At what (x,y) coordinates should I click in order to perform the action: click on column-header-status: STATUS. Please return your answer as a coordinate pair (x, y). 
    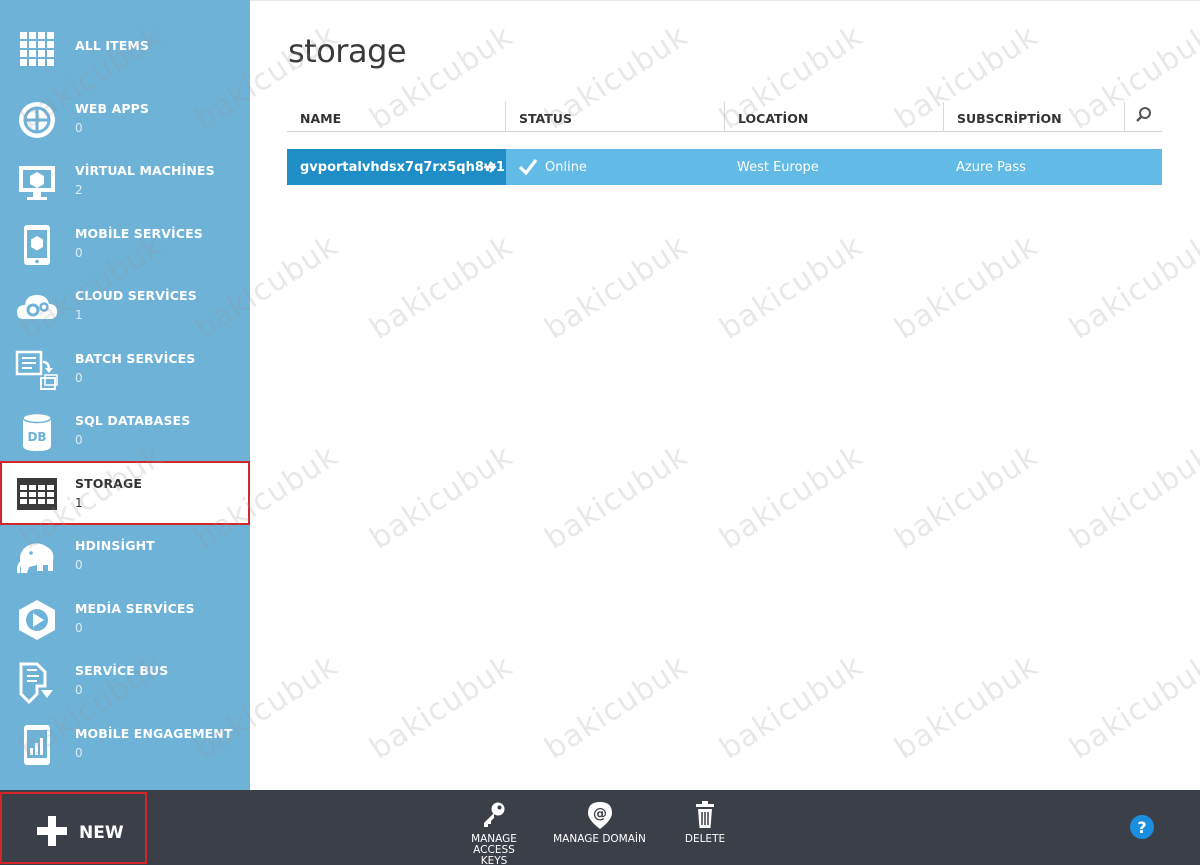
    Looking at the image, I should click on (615, 117).